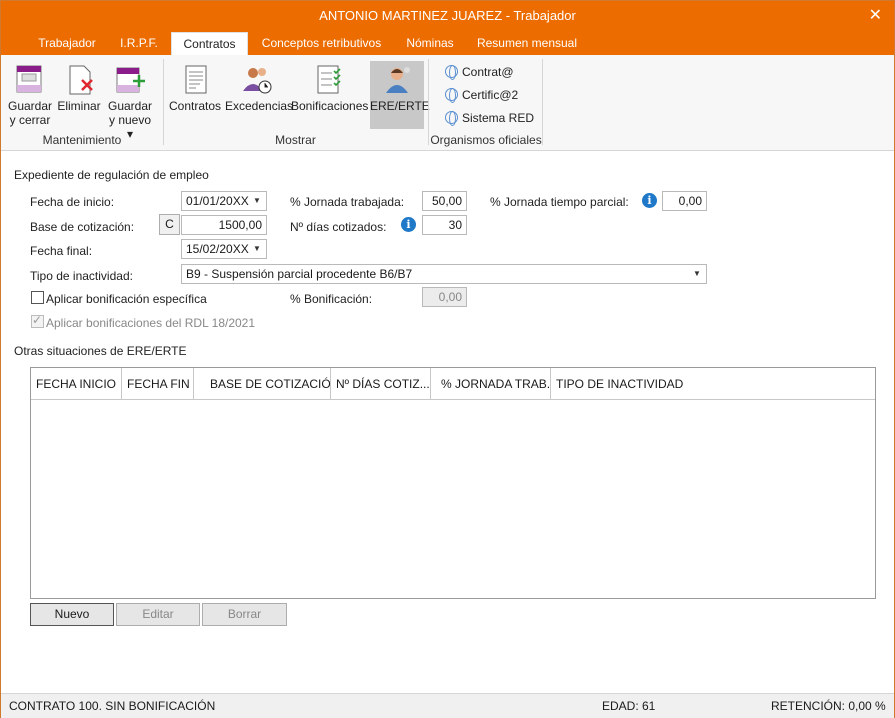 The image size is (895, 718). What do you see at coordinates (30, 80) in the screenshot?
I see `save-close-icon` at bounding box center [30, 80].